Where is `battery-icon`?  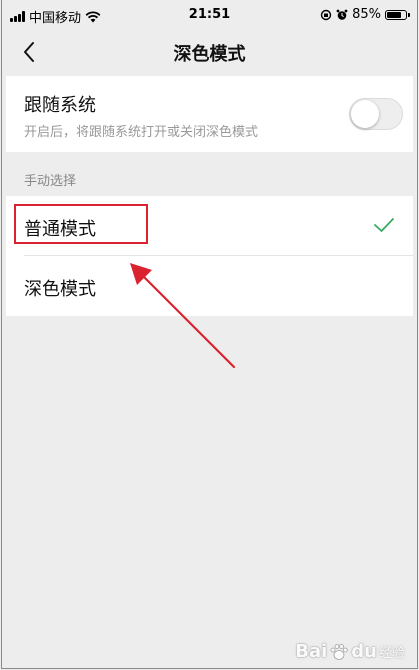 battery-icon is located at coordinates (397, 14).